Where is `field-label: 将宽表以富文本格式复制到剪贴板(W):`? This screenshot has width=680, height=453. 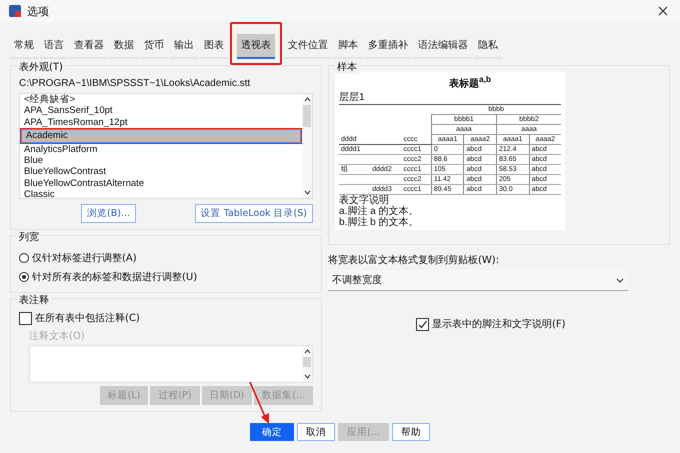
field-label: 将宽表以富文本格式复制到剪贴板(W): is located at coordinates (414, 260).